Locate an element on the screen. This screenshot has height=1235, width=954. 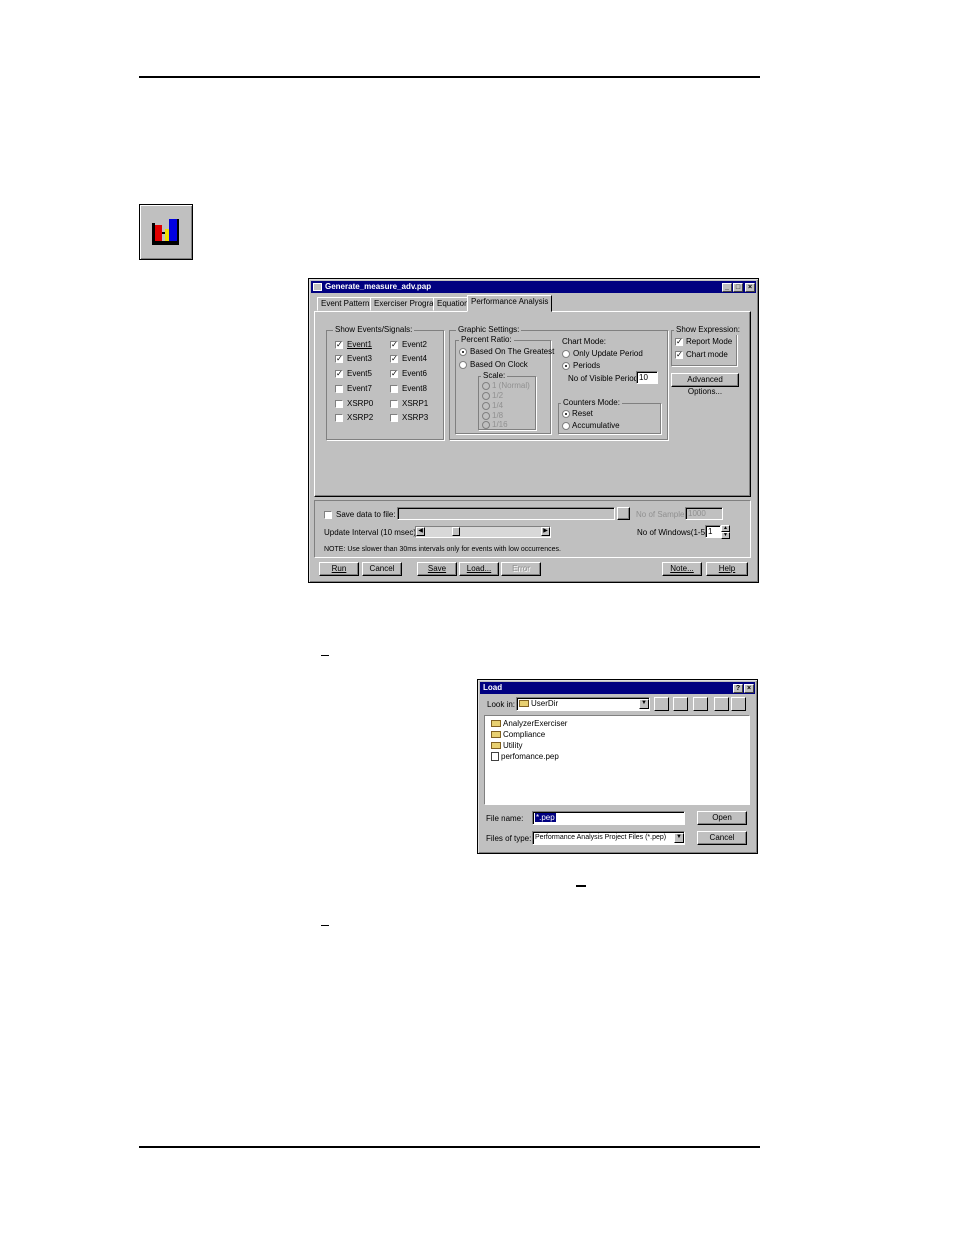
update-interval-slider: ◀ ▶ is located at coordinates (483, 532).